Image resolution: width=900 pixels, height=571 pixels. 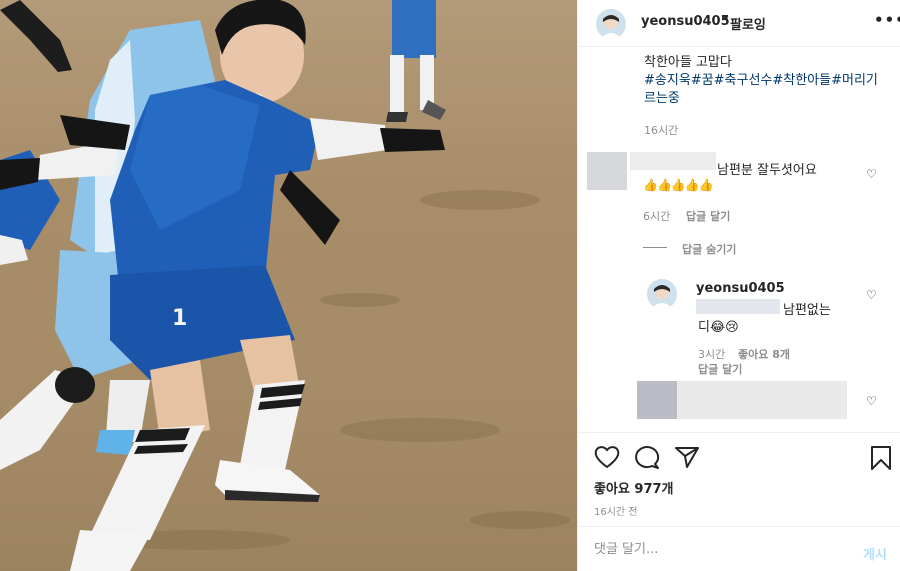 I want to click on share-icon, so click(x=687, y=457).